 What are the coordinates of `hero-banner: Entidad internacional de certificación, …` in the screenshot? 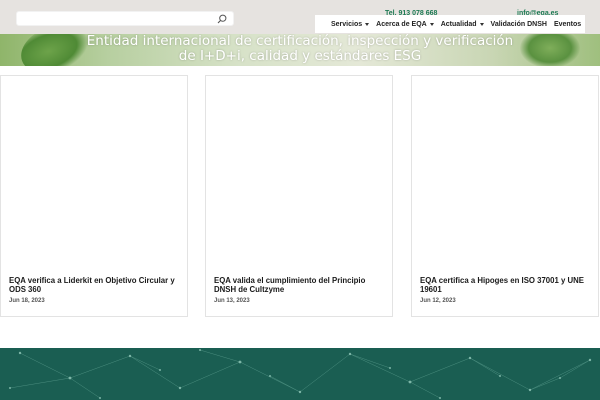 It's located at (300, 50).